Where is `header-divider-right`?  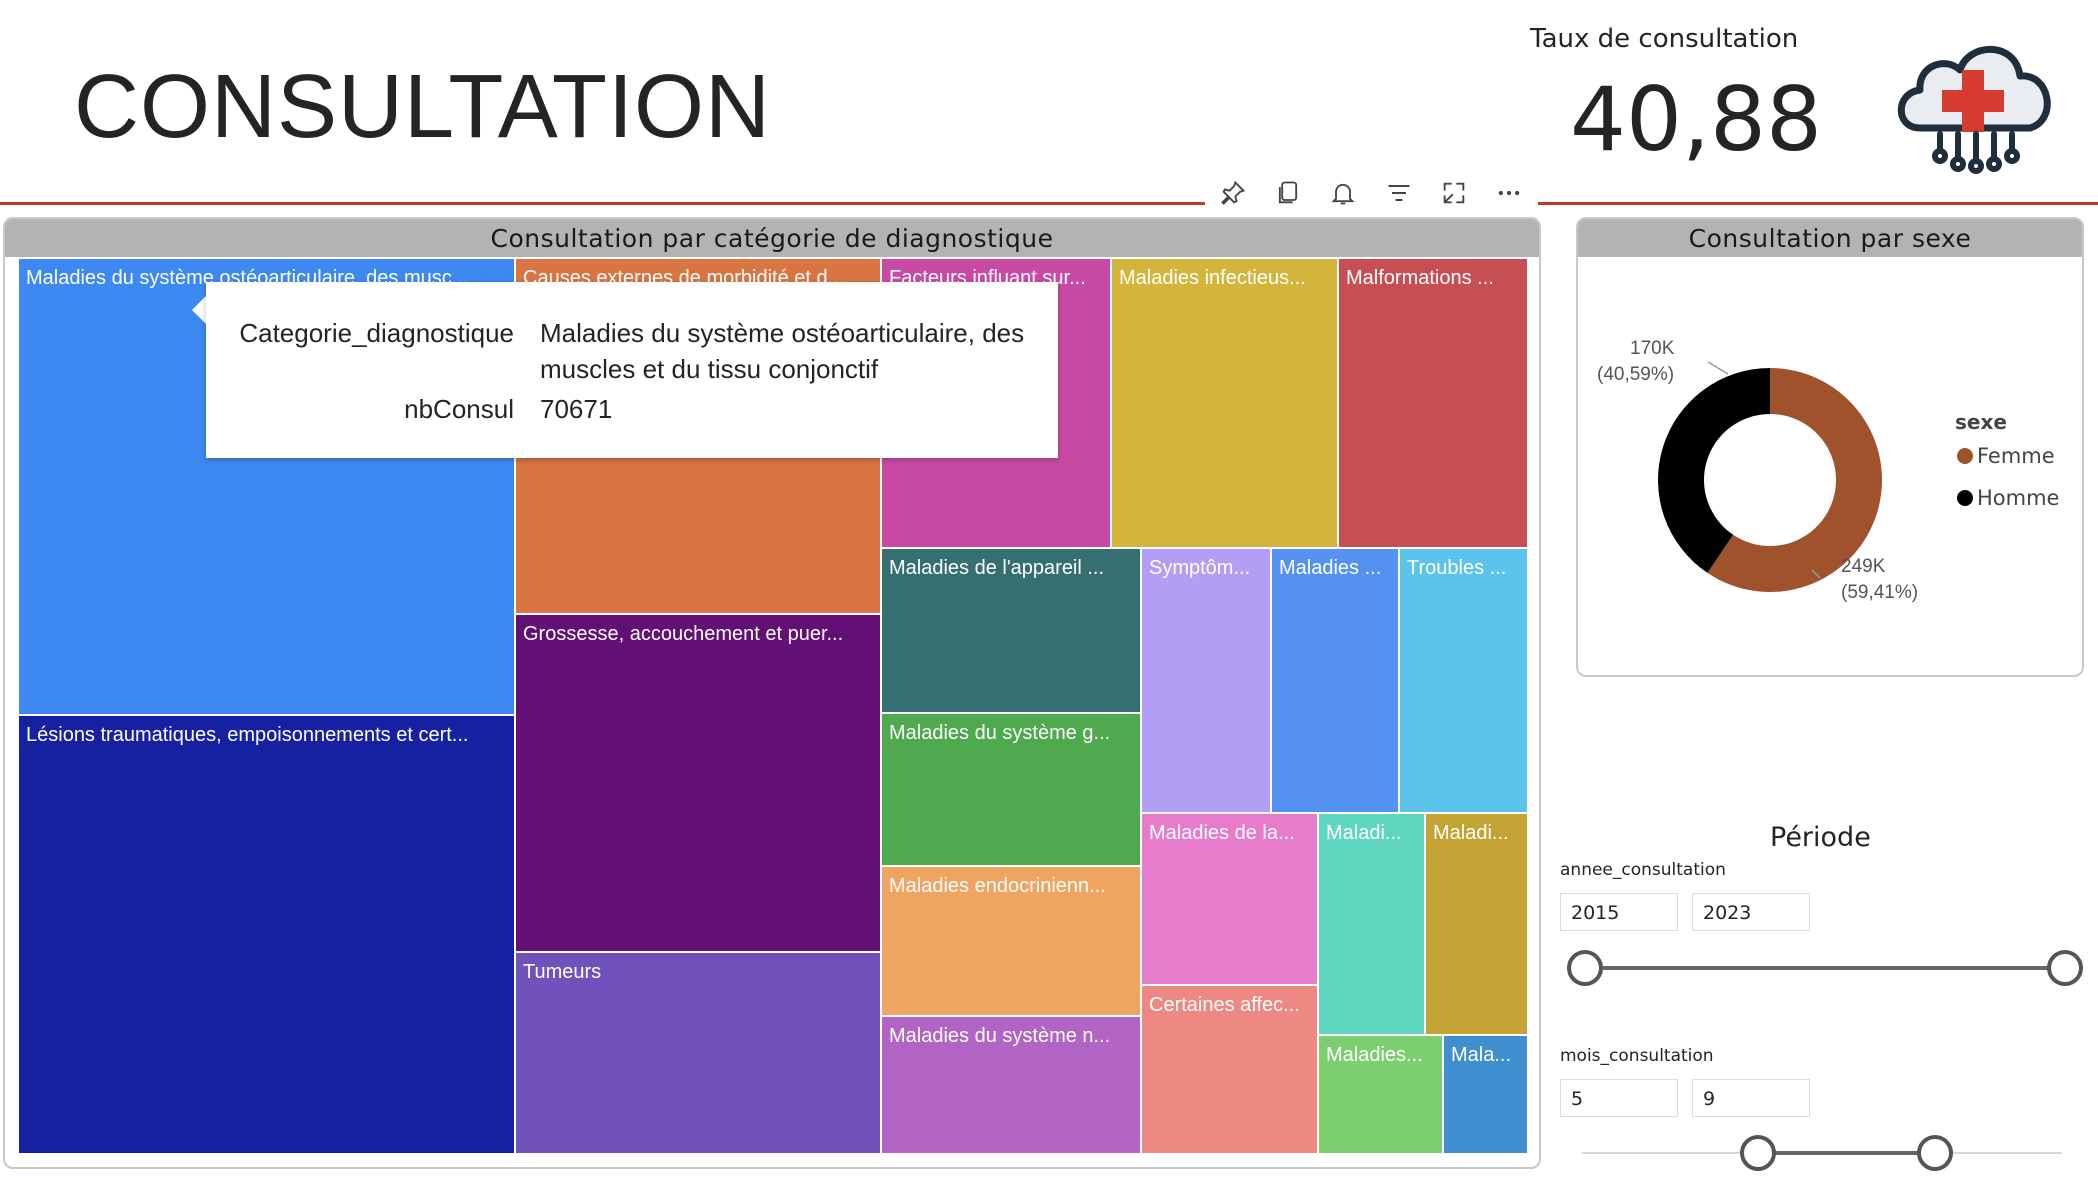
header-divider-right is located at coordinates (1818, 203).